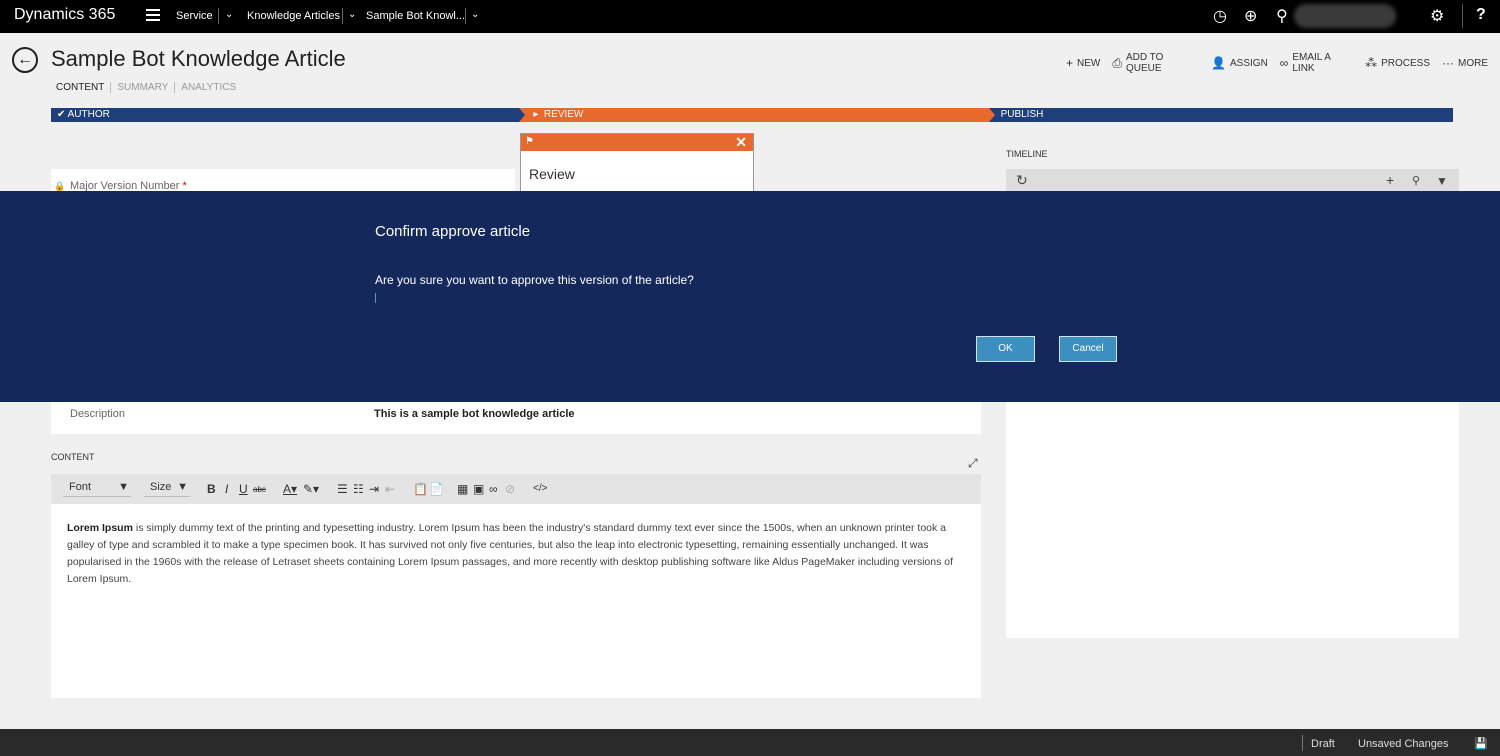  I want to click on highlight-icon: ✎▾, so click(311, 489).